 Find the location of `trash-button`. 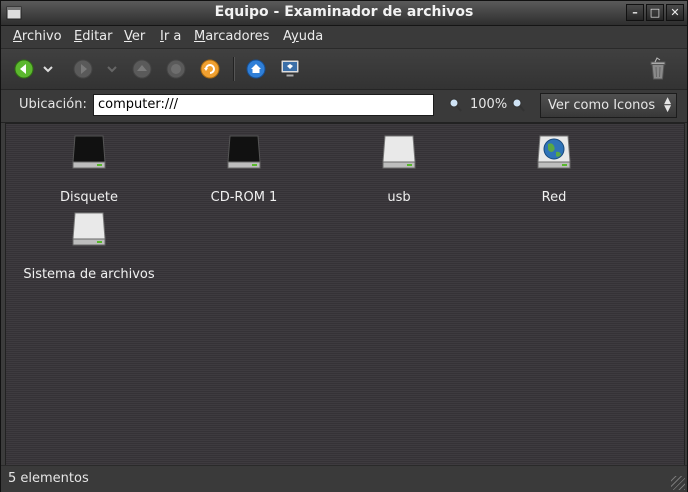

trash-button is located at coordinates (658, 69).